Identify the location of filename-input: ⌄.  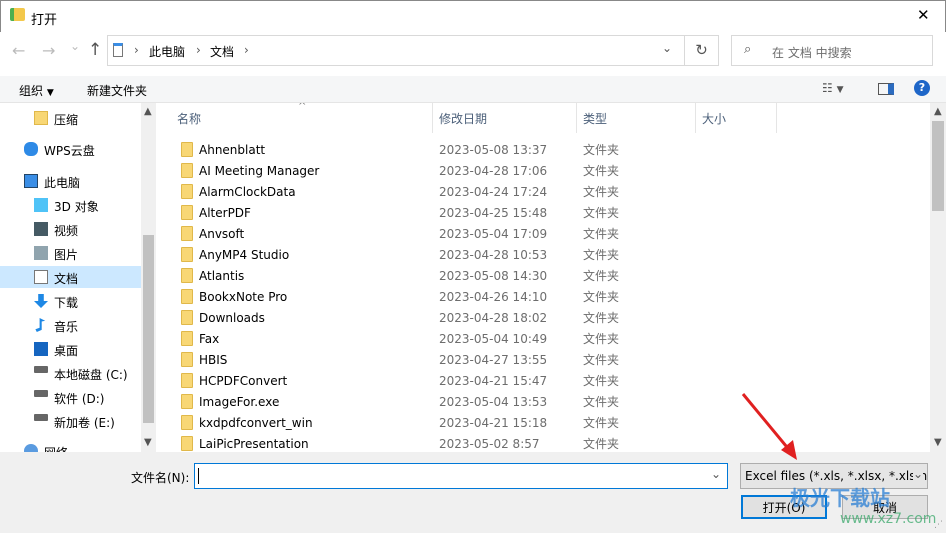
(461, 476).